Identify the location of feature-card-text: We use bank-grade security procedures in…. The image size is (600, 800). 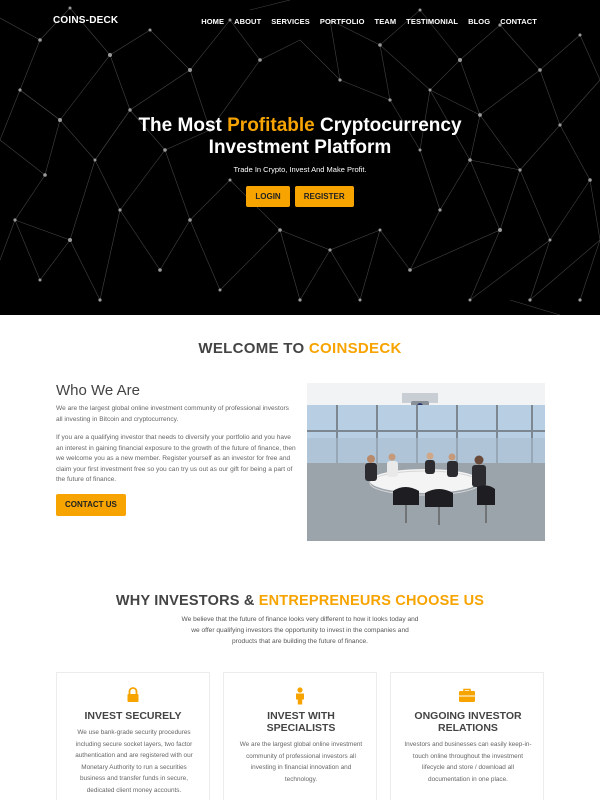
(134, 761).